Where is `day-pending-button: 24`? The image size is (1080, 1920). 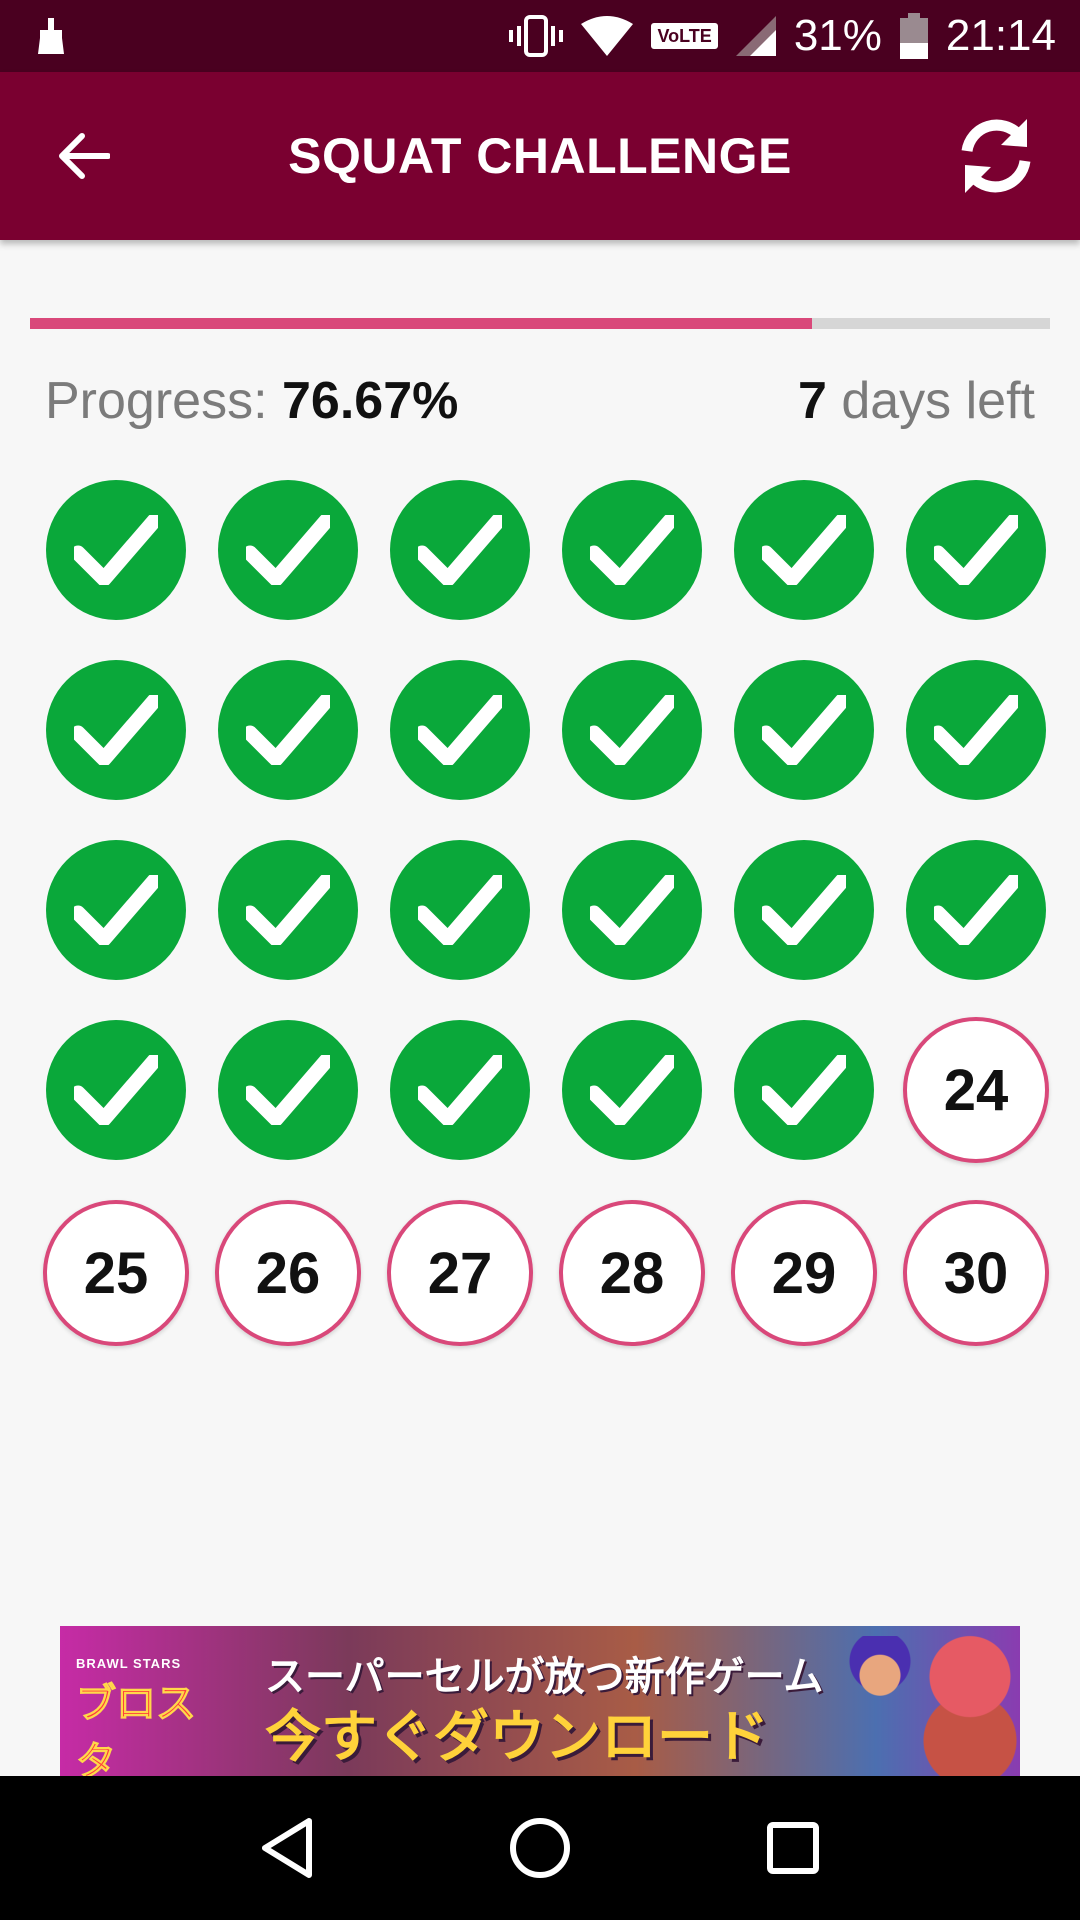 day-pending-button: 24 is located at coordinates (976, 1090).